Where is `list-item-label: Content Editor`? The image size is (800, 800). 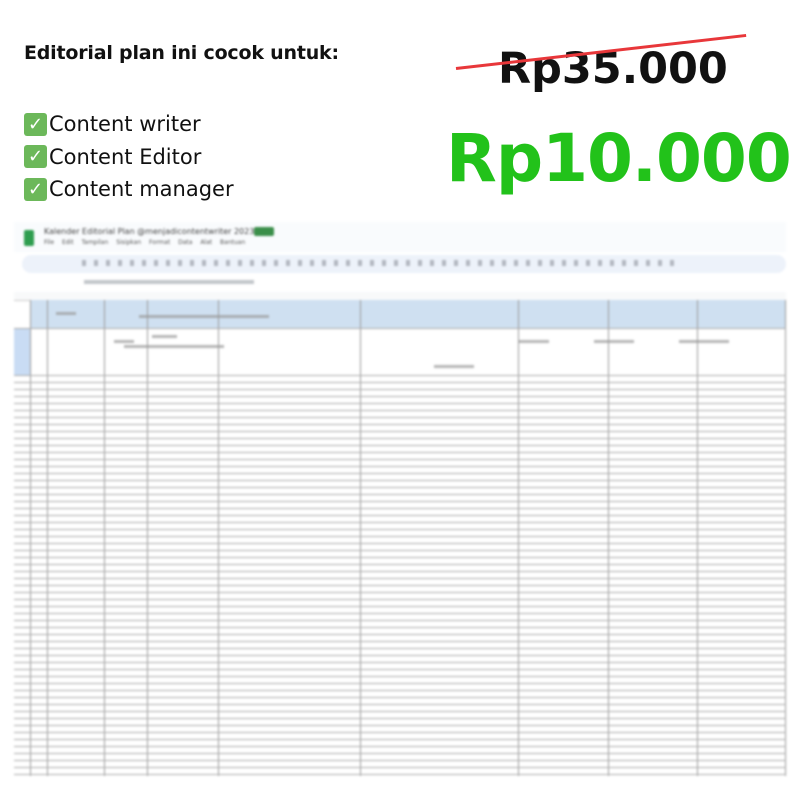
list-item-label: Content Editor is located at coordinates (125, 156).